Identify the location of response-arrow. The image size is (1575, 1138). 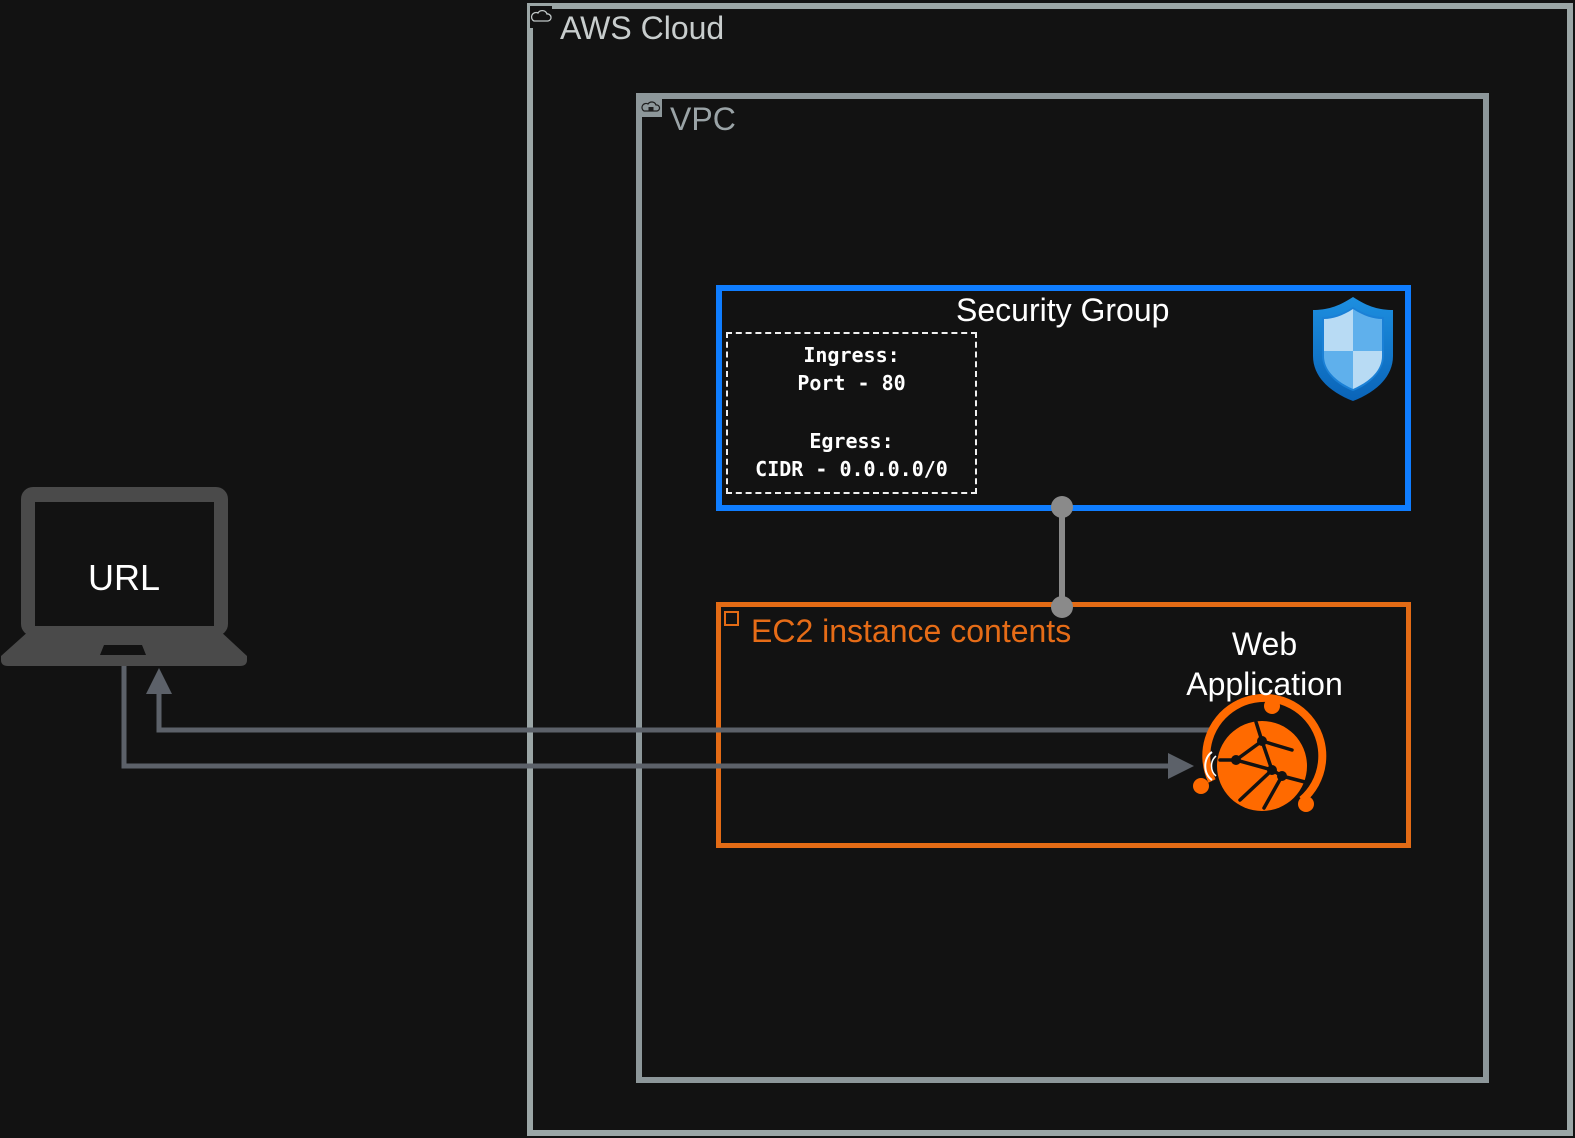
(679, 700).